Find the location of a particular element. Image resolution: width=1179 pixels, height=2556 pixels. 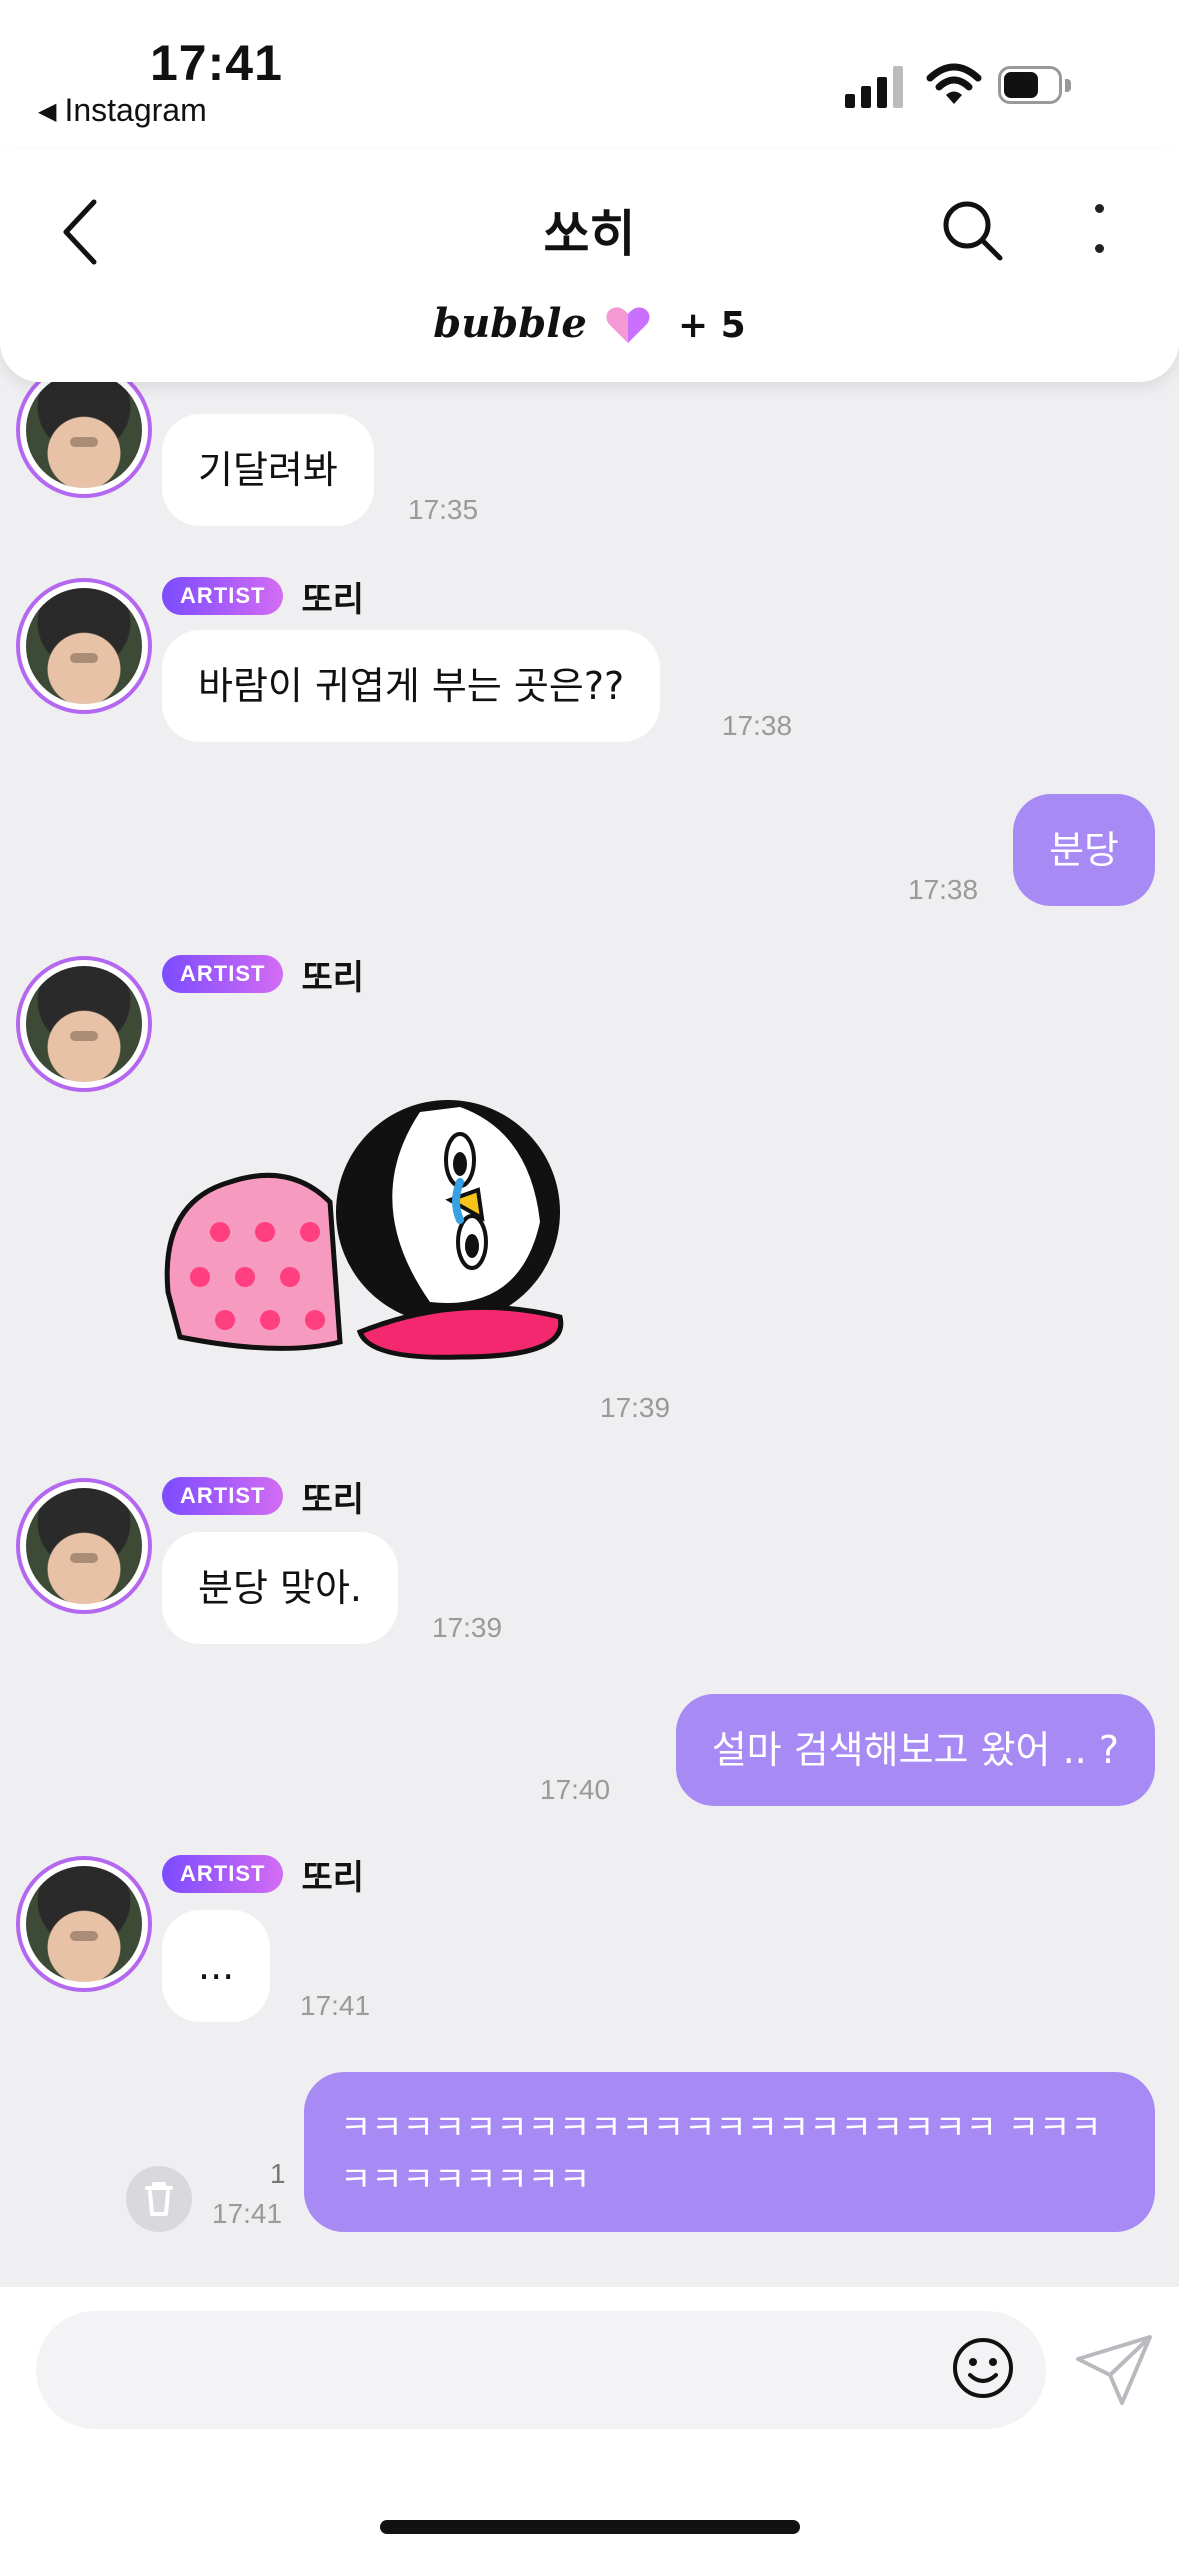

back-triangle-icon: ◀ is located at coordinates (47, 111).